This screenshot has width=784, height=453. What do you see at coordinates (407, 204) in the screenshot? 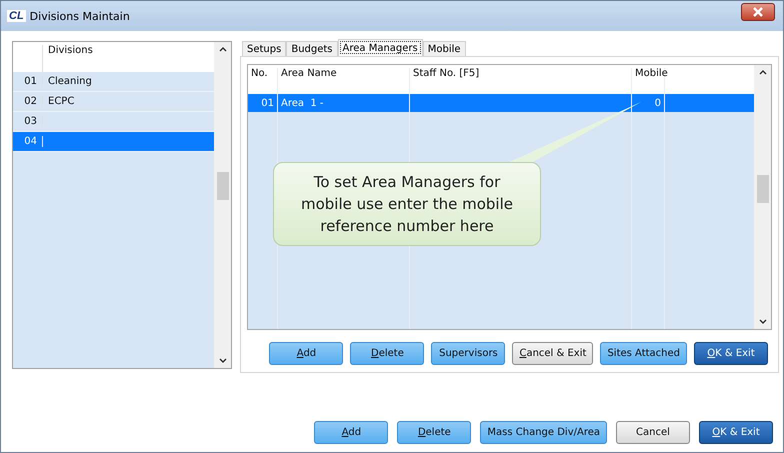
I see `callout-text: To set Area Managers for mobile use enter the mobile reference number here` at bounding box center [407, 204].